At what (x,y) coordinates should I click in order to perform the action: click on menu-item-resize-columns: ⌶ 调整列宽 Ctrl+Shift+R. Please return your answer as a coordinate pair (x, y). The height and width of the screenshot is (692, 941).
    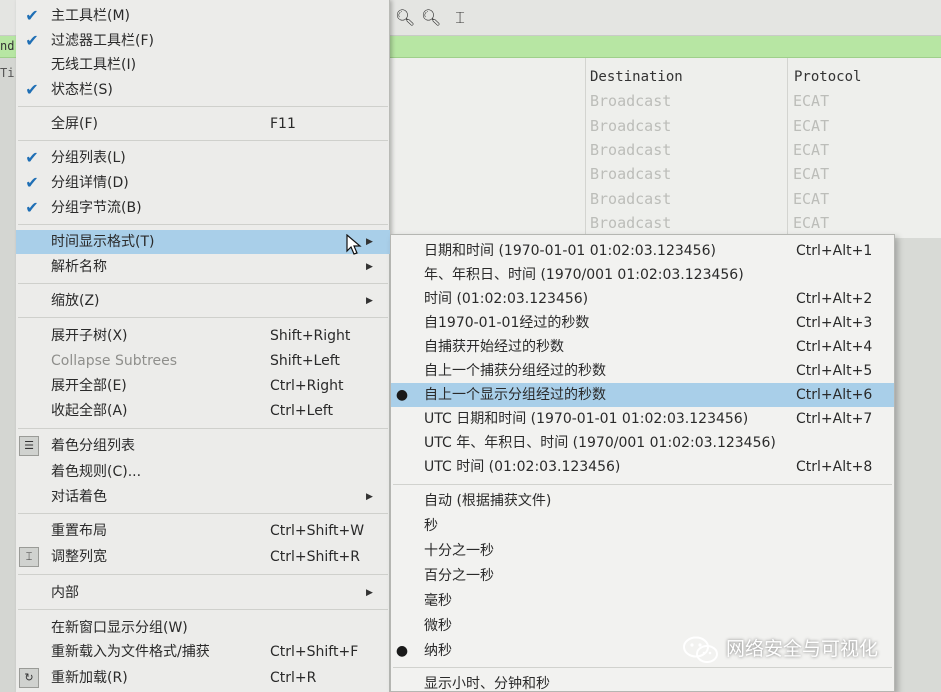
    Looking at the image, I should click on (203, 557).